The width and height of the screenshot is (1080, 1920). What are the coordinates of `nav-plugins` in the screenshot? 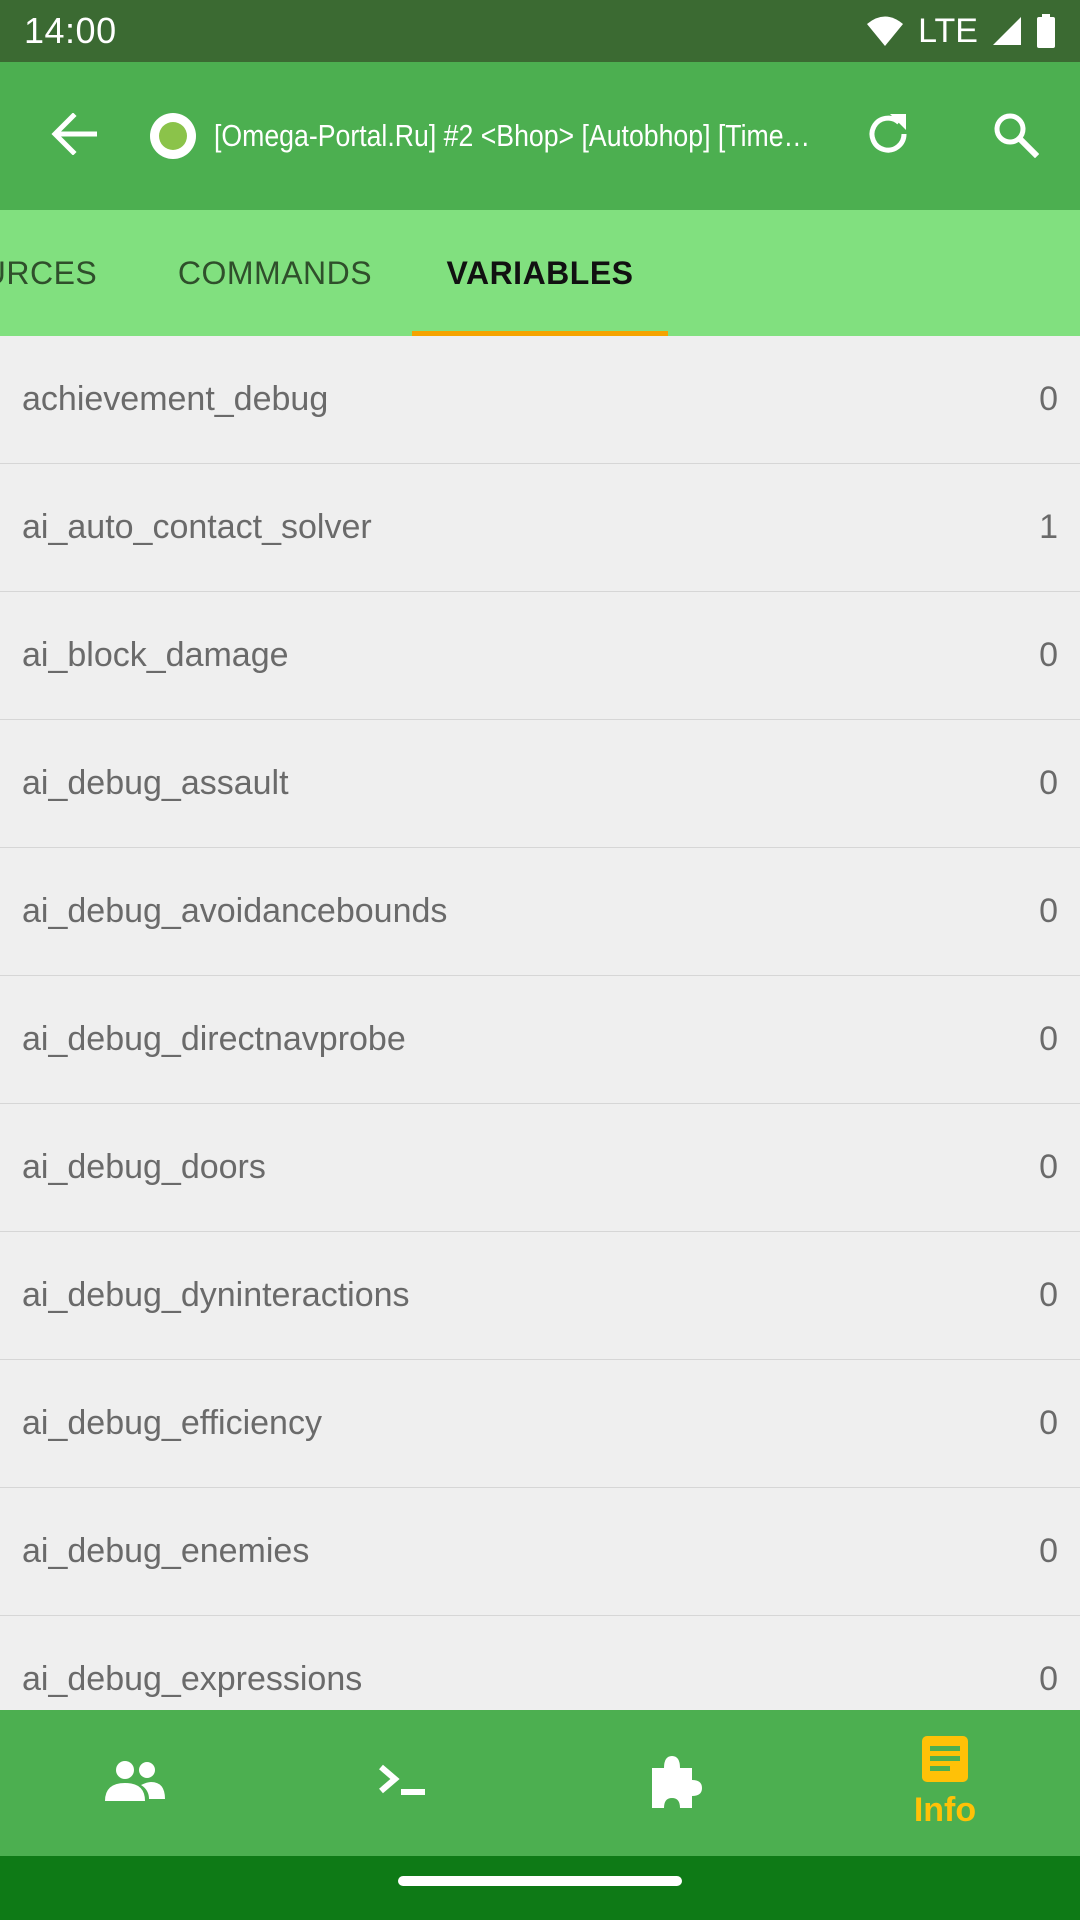 It's located at (675, 1783).